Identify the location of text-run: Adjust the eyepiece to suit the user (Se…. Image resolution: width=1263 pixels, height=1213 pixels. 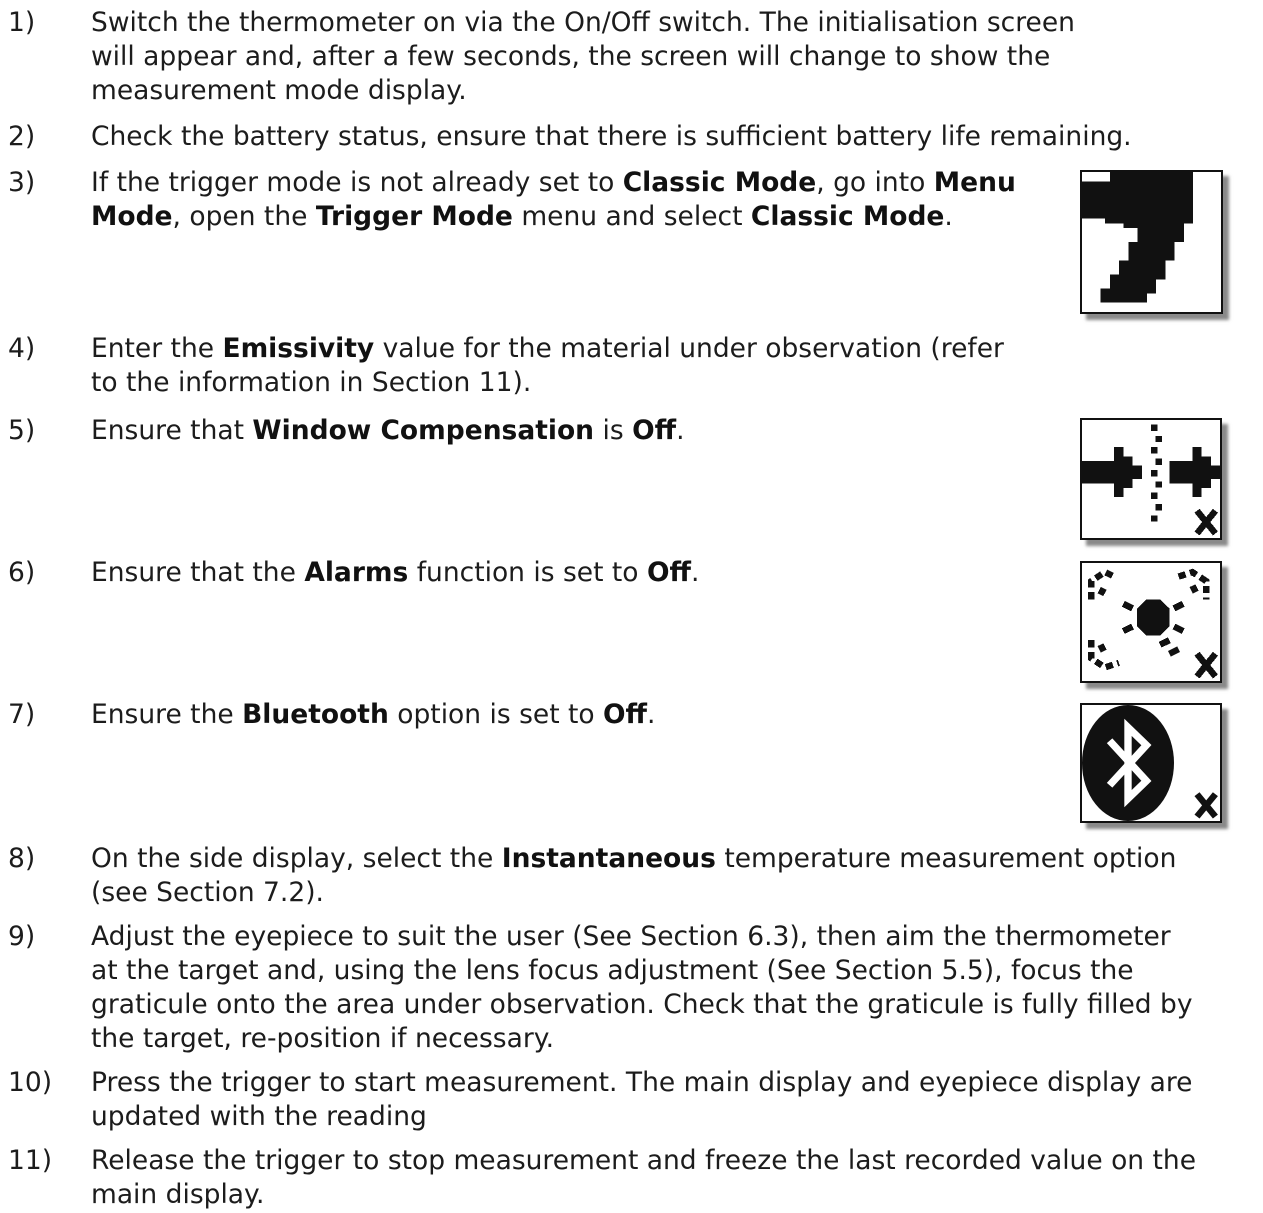
(642, 987).